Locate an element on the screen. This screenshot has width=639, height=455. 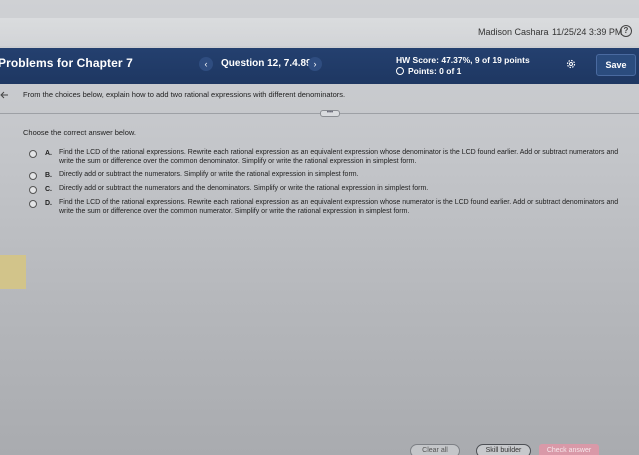
left-arrow-icon is located at coordinates (5, 95).